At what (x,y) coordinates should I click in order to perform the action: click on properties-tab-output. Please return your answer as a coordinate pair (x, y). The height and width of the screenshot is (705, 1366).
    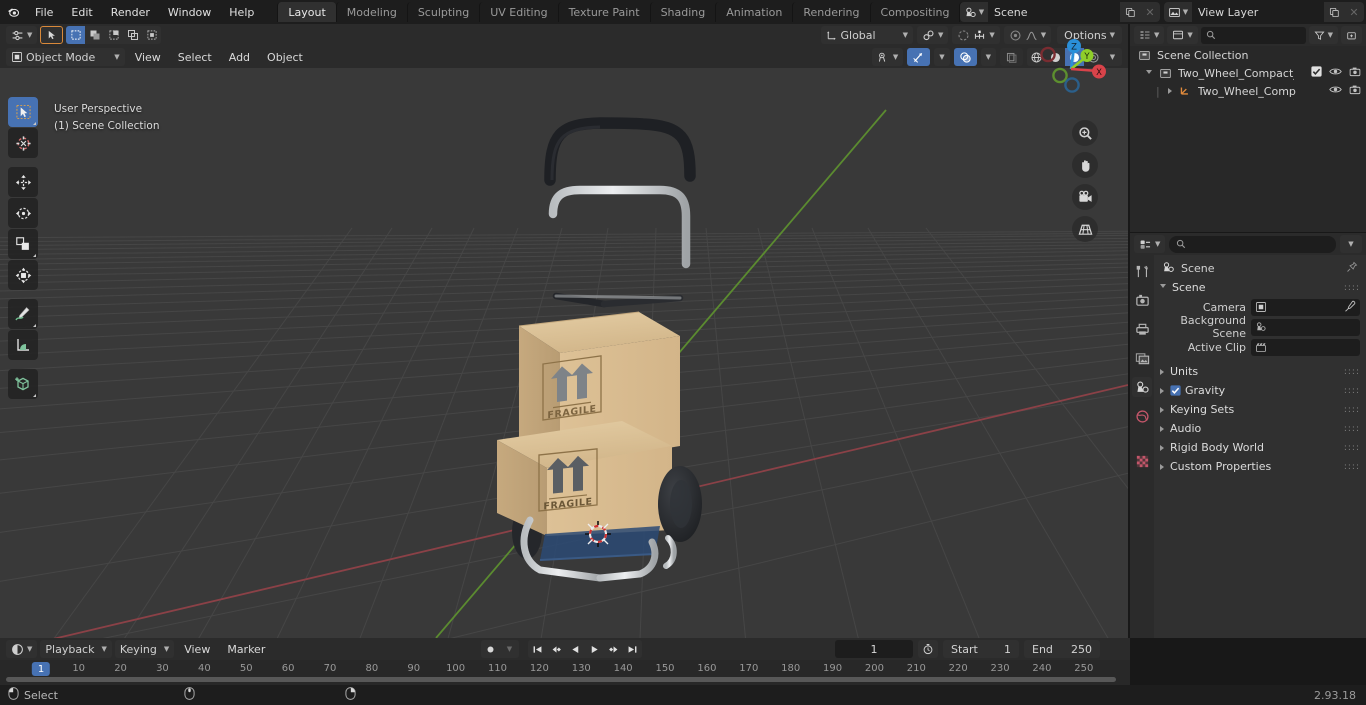
    Looking at the image, I should click on (1142, 329).